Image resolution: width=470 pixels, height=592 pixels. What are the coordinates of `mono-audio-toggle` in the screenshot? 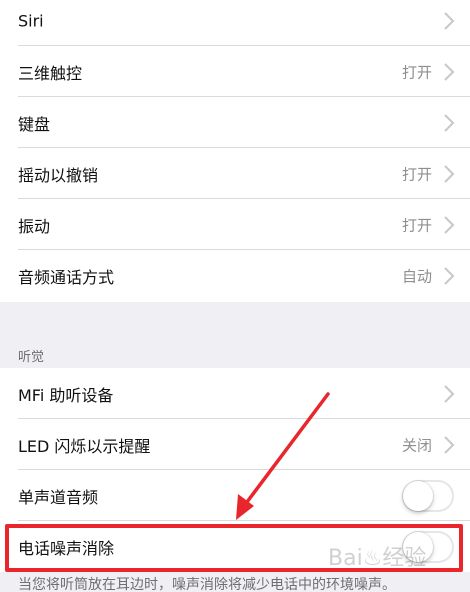 It's located at (428, 495).